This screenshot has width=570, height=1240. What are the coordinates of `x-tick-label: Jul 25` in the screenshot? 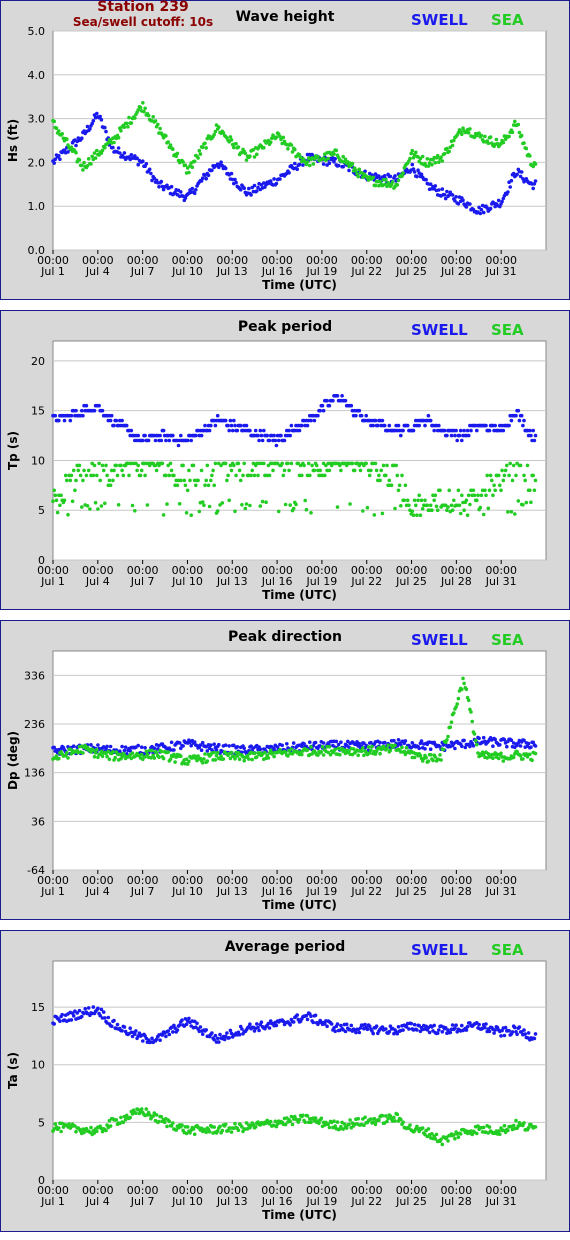 It's located at (411, 581).